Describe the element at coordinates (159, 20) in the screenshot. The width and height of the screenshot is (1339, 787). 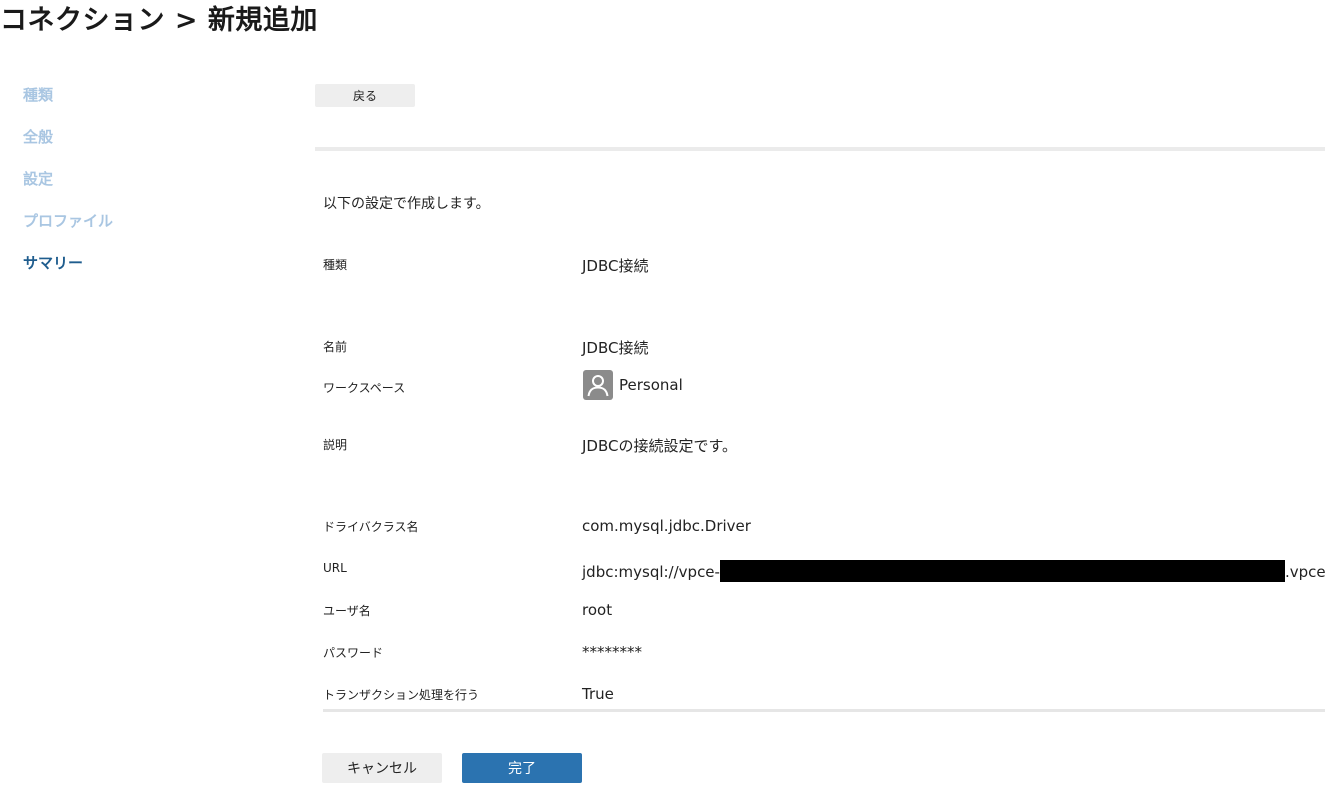
I see `page-title: コネクション > 新規追加` at that location.